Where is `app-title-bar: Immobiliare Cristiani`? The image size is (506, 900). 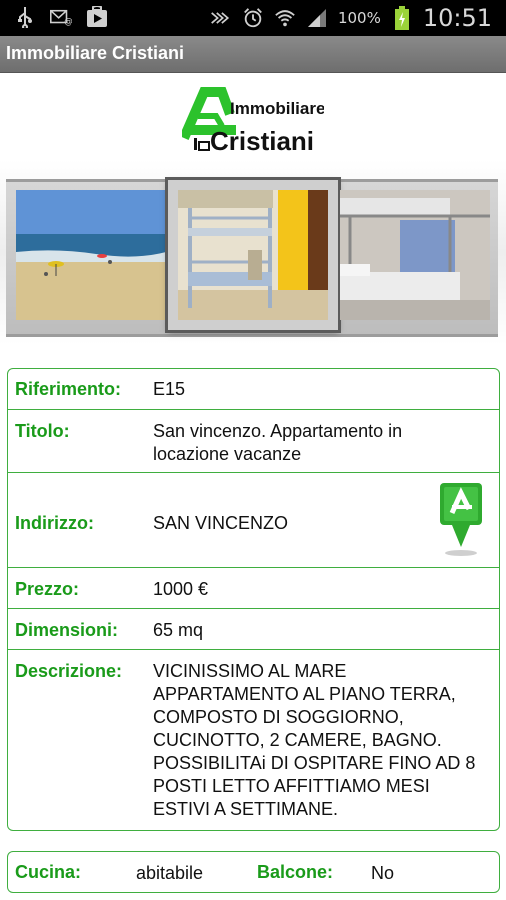
app-title-bar: Immobiliare Cristiani is located at coordinates (253, 54).